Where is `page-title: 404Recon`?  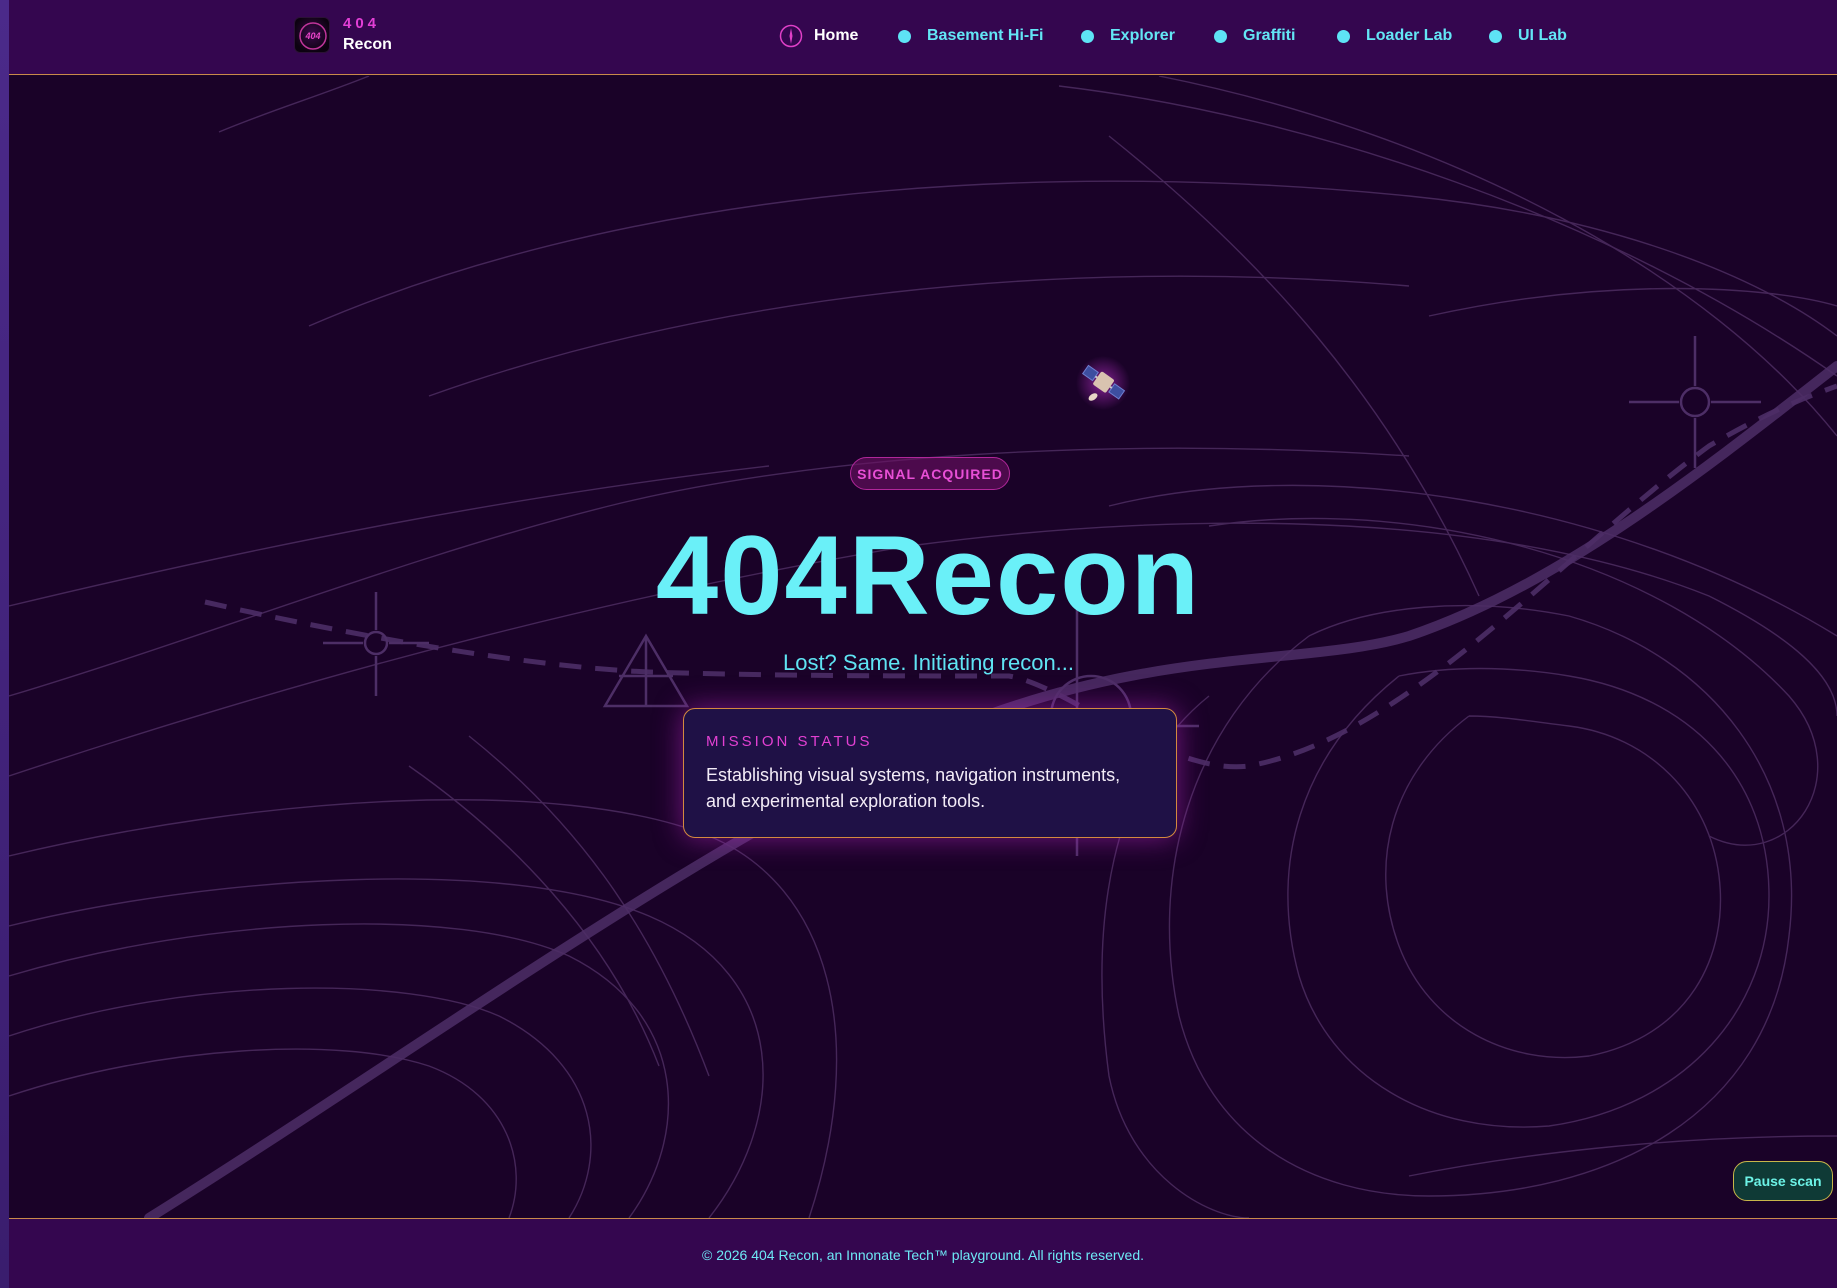 page-title: 404Recon is located at coordinates (928, 575).